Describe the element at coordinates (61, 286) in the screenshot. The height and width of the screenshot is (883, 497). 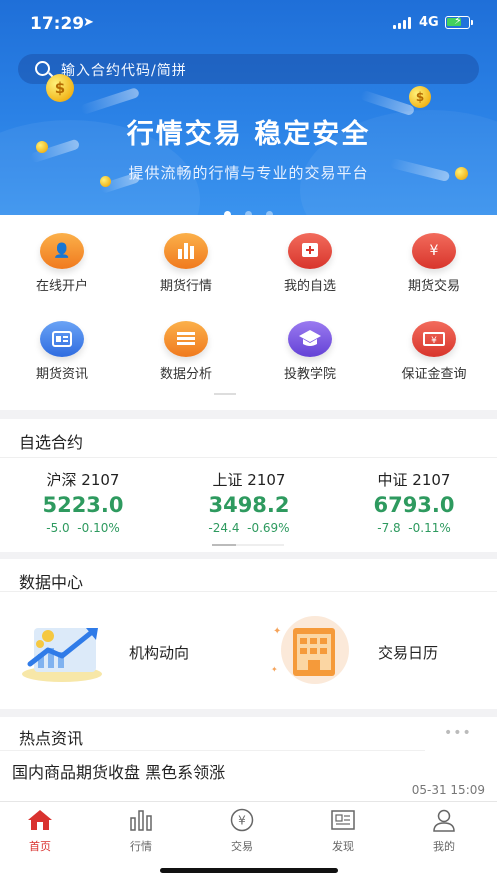
I see `menu-item-label: 在线开户` at that location.